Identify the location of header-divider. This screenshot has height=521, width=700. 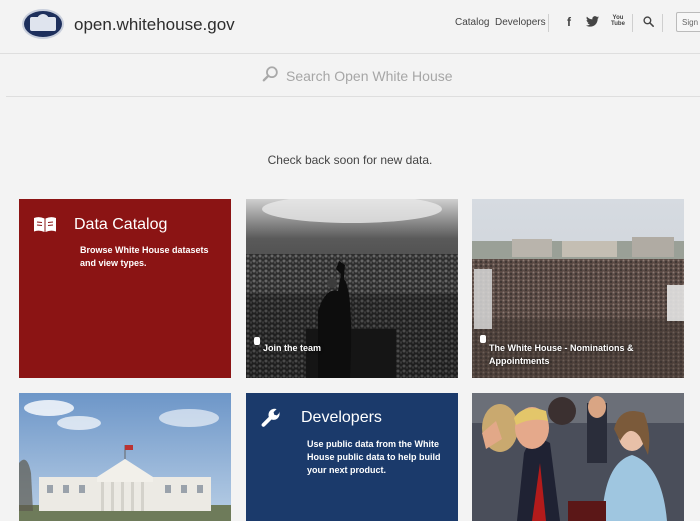
(350, 53).